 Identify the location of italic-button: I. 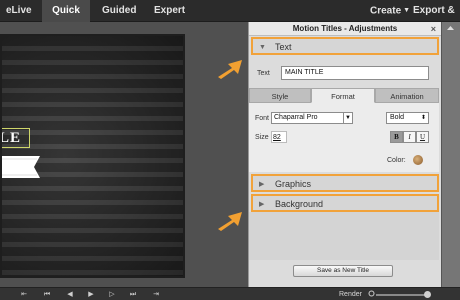
(409, 137).